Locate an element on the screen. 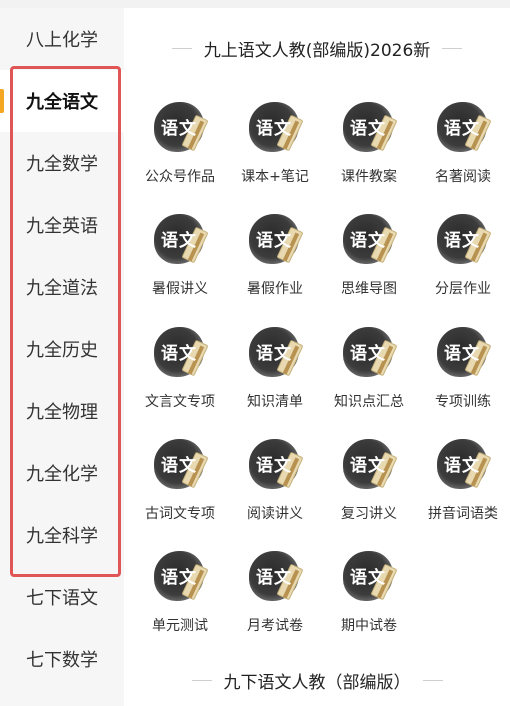 This screenshot has width=510, height=706. section-title-9-upper: 九上语文人教(部编版)2026新 is located at coordinates (317, 48).